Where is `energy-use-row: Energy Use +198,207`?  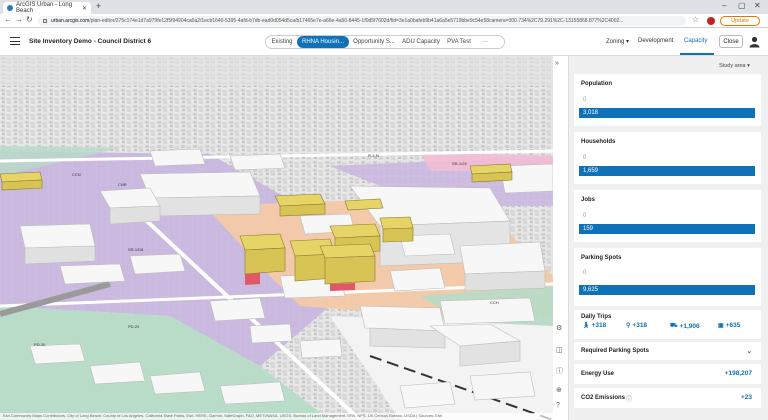 energy-use-row: Energy Use +198,207 is located at coordinates (667, 374).